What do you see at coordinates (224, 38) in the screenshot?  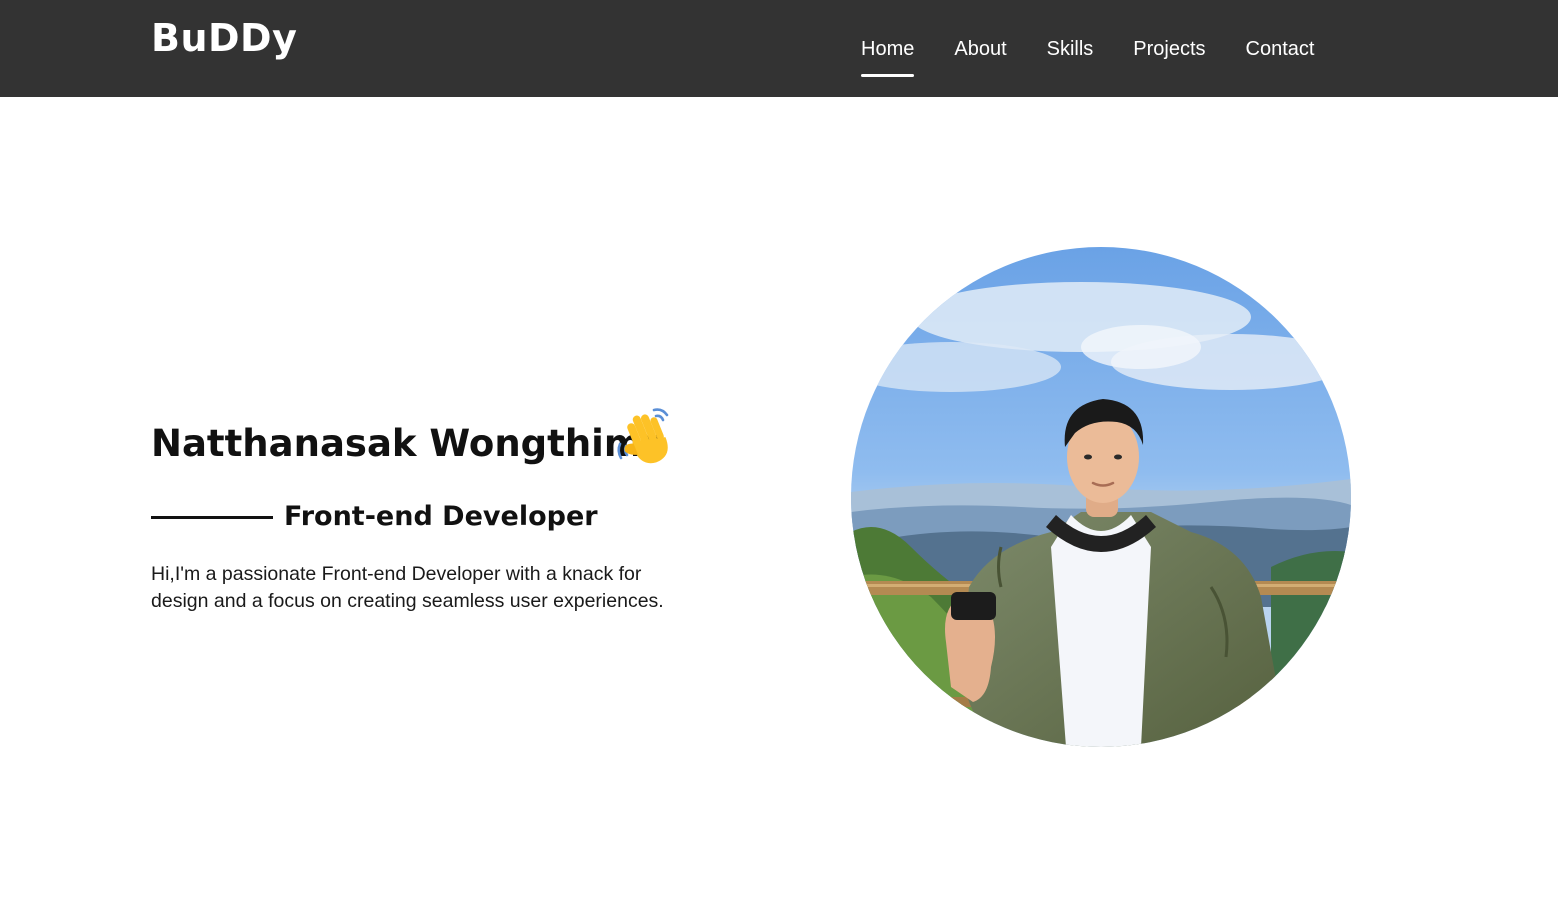 I see `brand-logo: BuDDy` at bounding box center [224, 38].